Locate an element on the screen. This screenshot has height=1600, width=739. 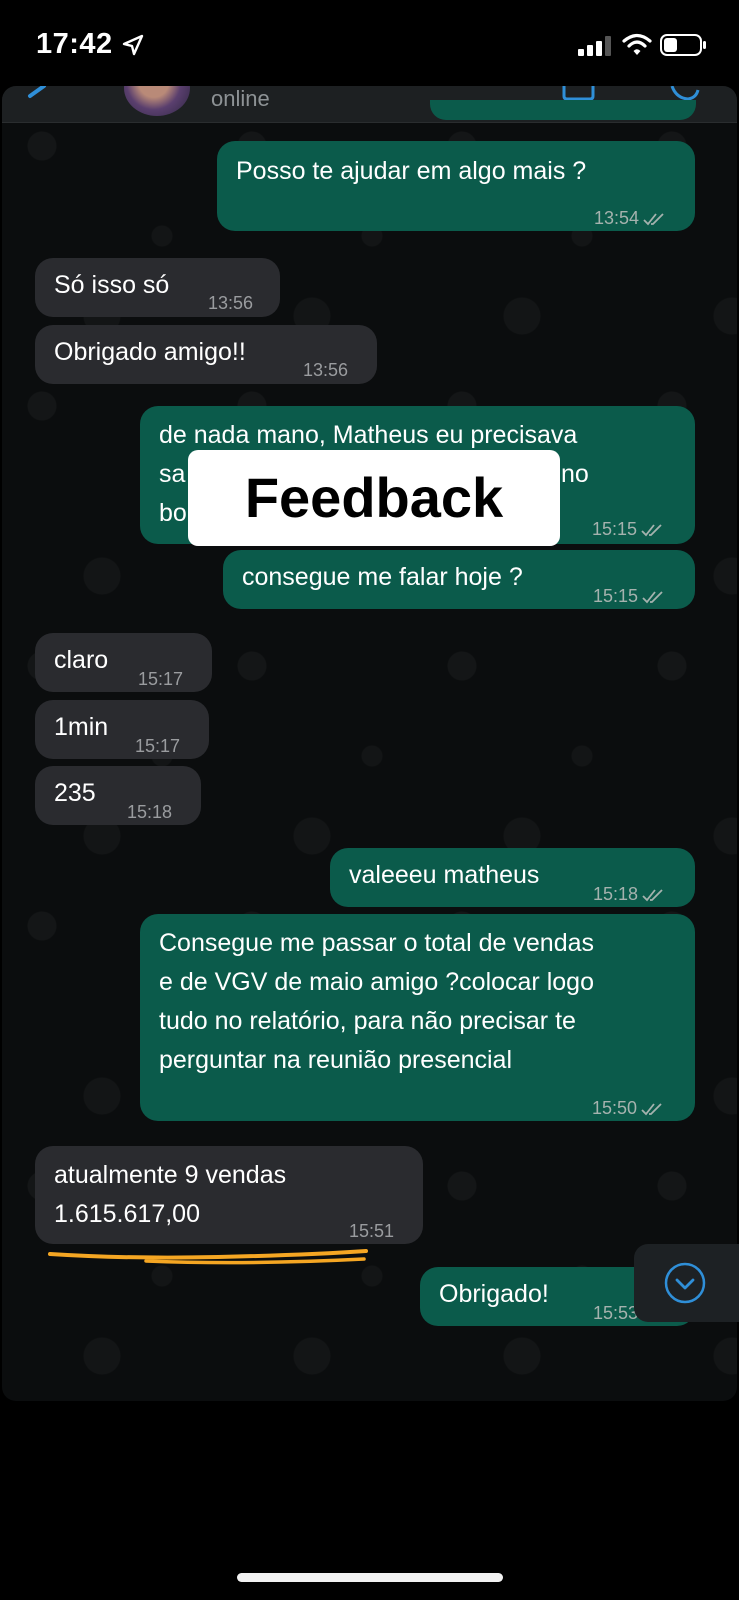
status-bar: 17:42 is located at coordinates (369, 43).